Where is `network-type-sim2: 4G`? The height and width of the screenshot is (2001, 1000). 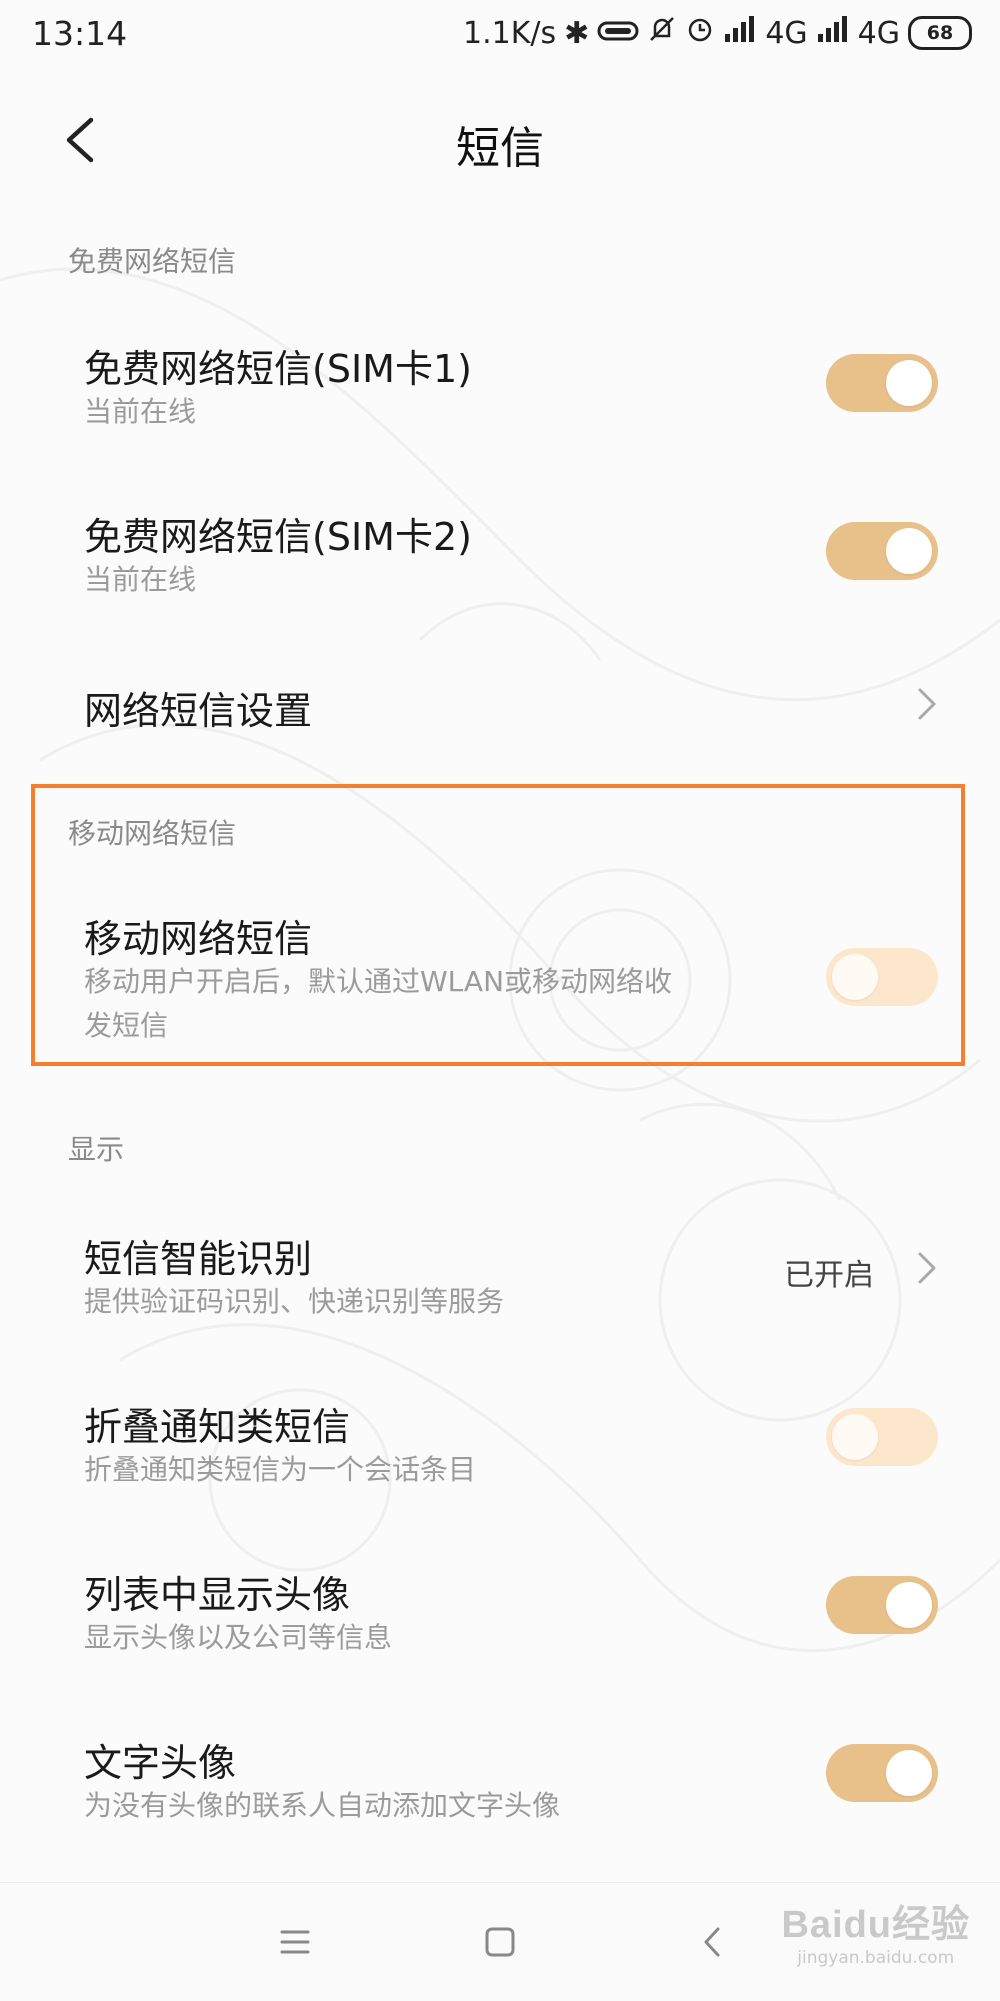 network-type-sim2: 4G is located at coordinates (878, 33).